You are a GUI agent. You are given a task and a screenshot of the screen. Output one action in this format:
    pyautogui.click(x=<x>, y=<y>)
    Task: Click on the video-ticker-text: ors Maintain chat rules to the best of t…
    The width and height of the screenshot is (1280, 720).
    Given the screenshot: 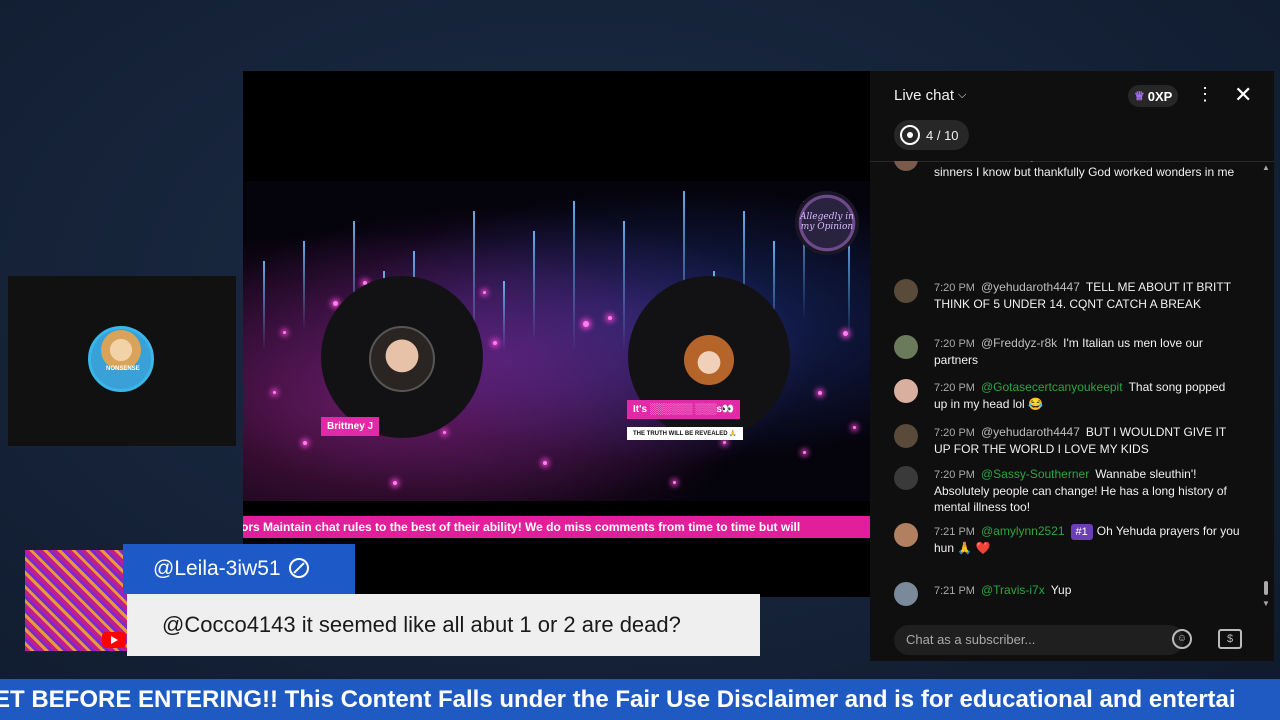 What is the action you would take?
    pyautogui.click(x=522, y=527)
    